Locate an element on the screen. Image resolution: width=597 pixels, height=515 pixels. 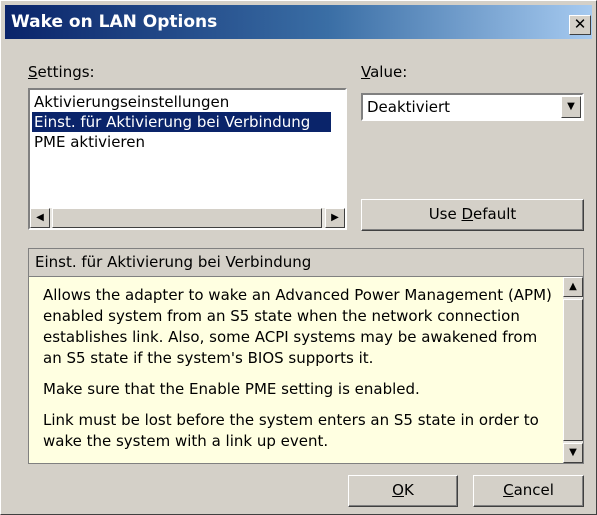
horizontal-scrollbar: ◀ ▶ is located at coordinates (187, 218).